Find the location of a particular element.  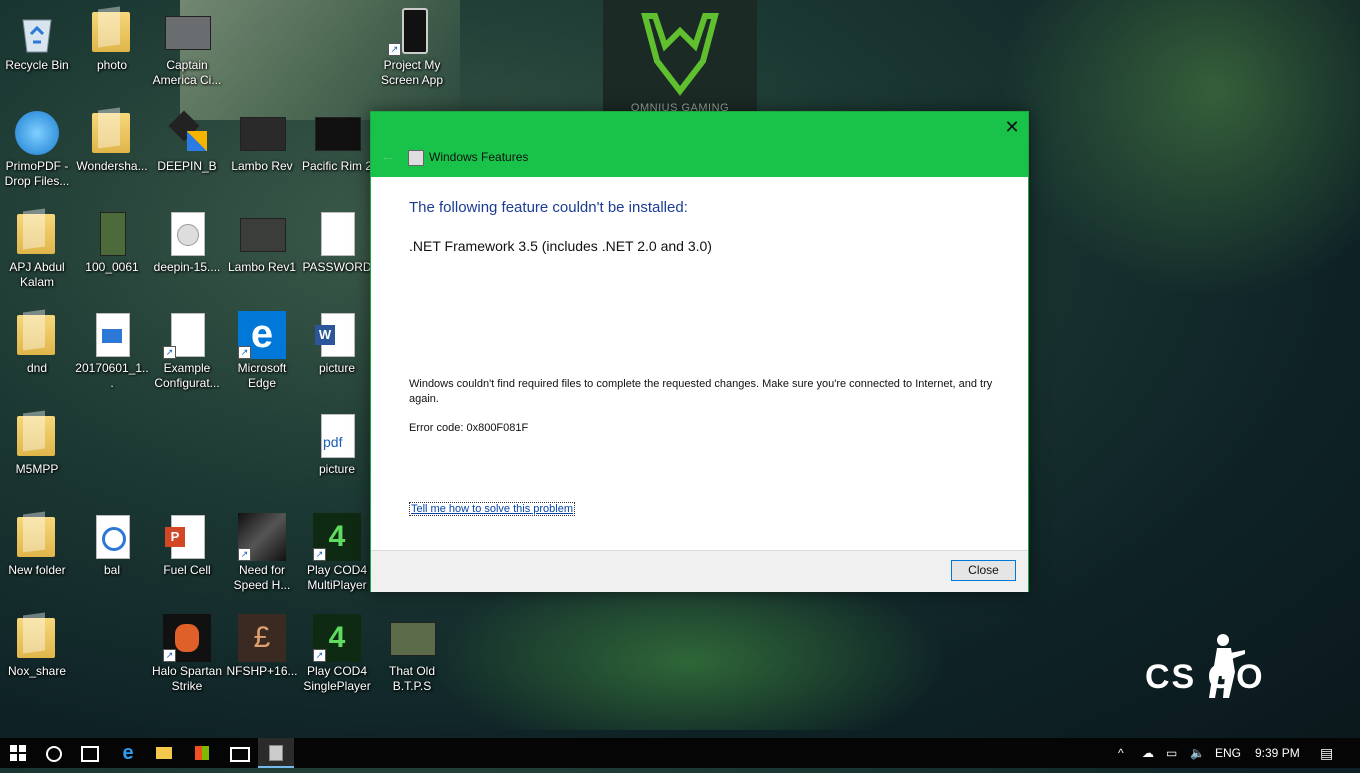

taskbar-edge: e is located at coordinates (128, 753).